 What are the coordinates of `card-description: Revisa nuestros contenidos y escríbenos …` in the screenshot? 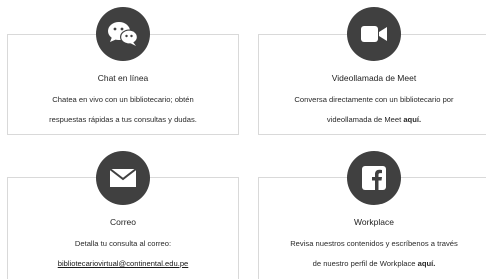 It's located at (372, 254).